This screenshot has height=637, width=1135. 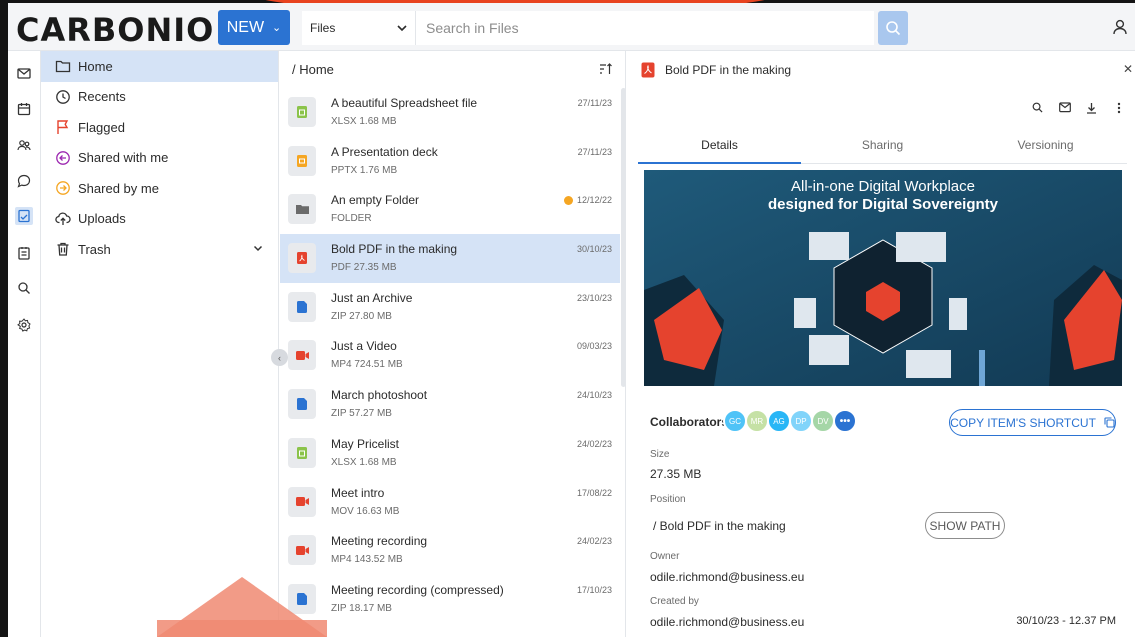 I want to click on tree-item-flagged: Flagged, so click(x=159, y=127).